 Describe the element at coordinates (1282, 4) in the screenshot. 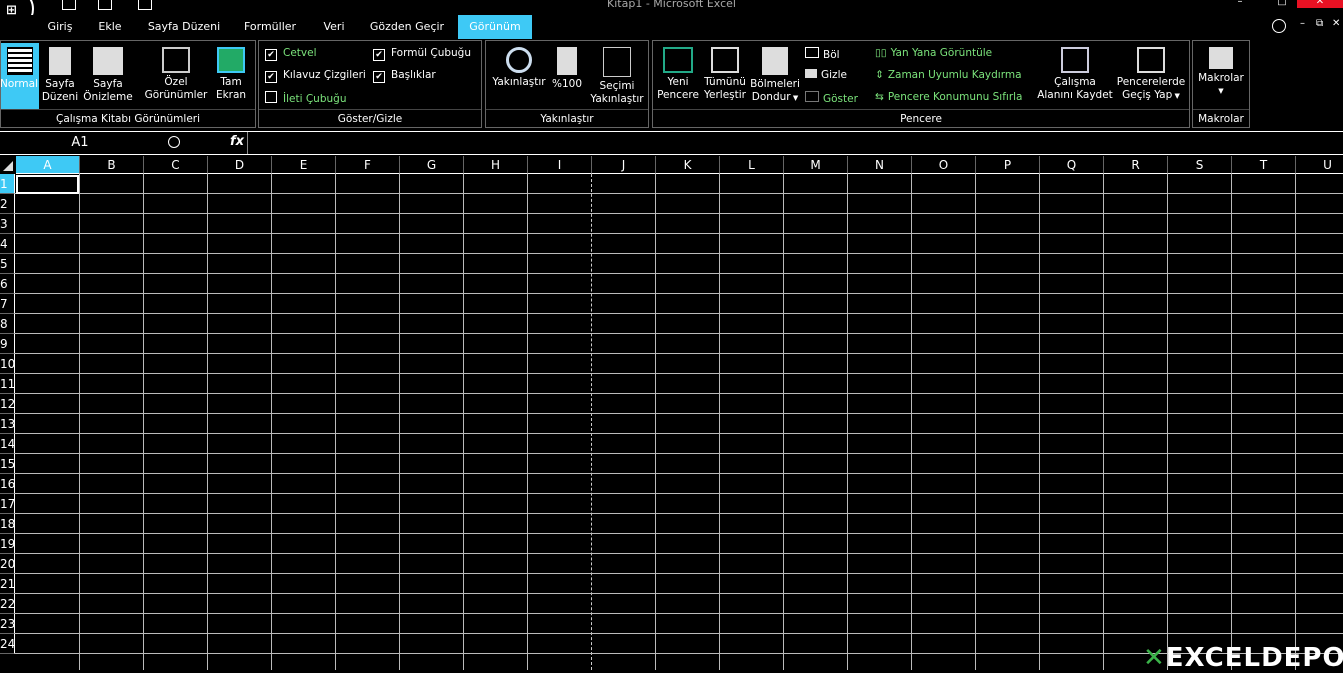

I see `maximize-button: □` at that location.